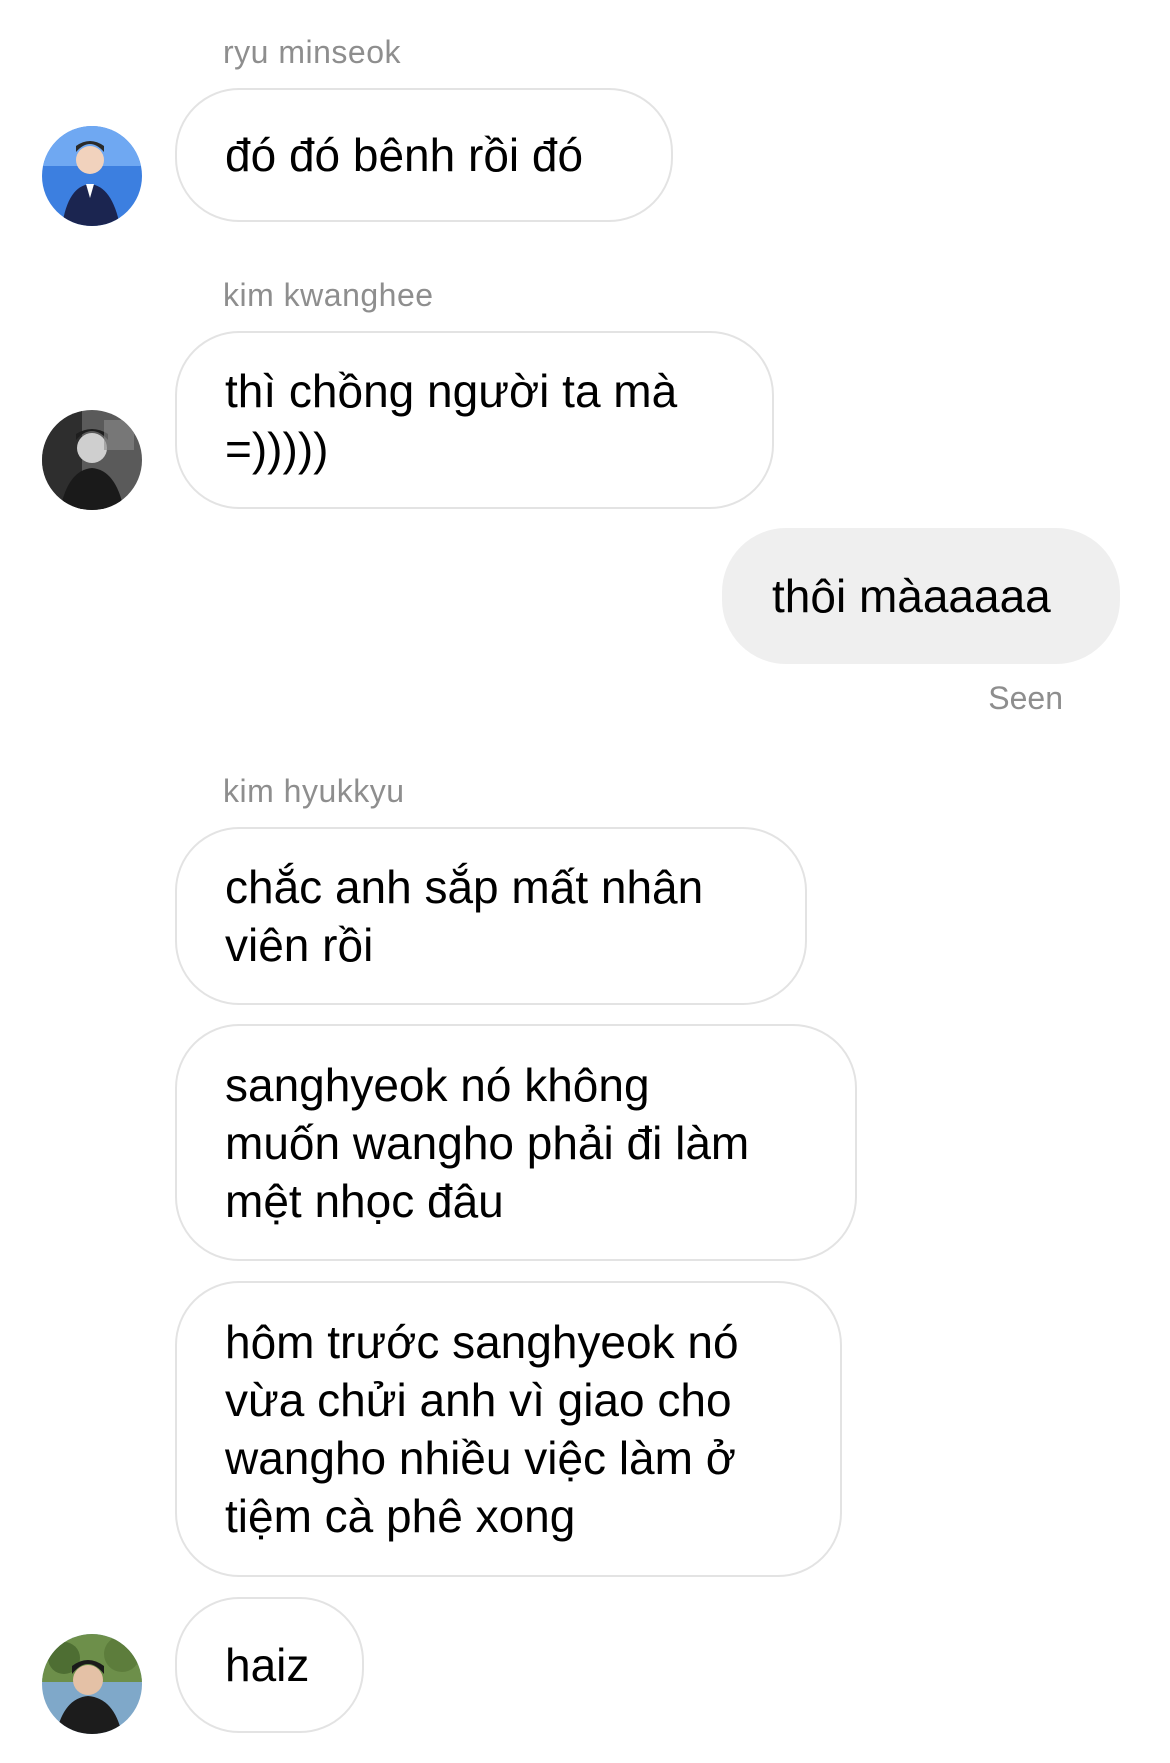  Describe the element at coordinates (314, 791) in the screenshot. I see `sender-name-kim-hyukkyu: kim hyukkyu` at that location.